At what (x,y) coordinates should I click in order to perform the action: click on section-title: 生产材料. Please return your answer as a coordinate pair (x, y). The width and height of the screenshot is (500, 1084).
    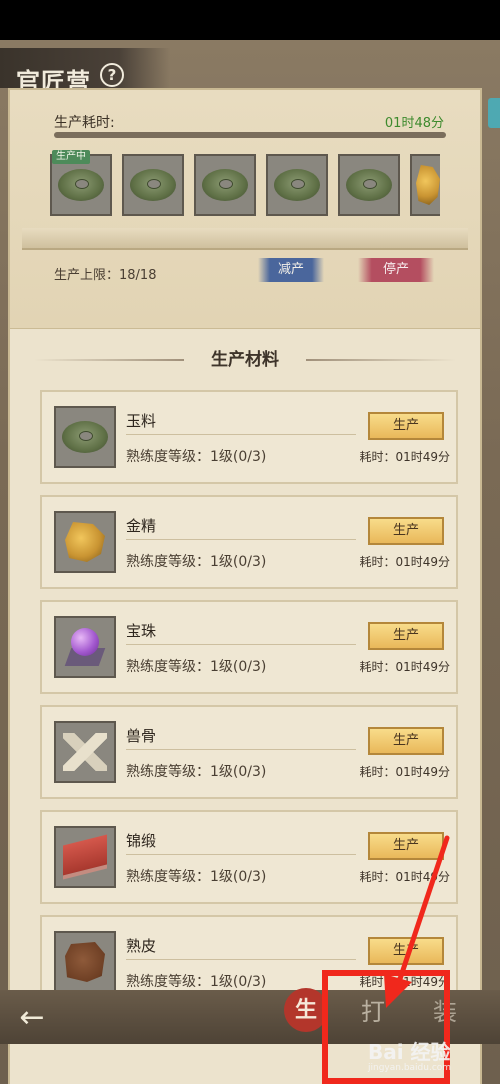
    Looking at the image, I should click on (245, 360).